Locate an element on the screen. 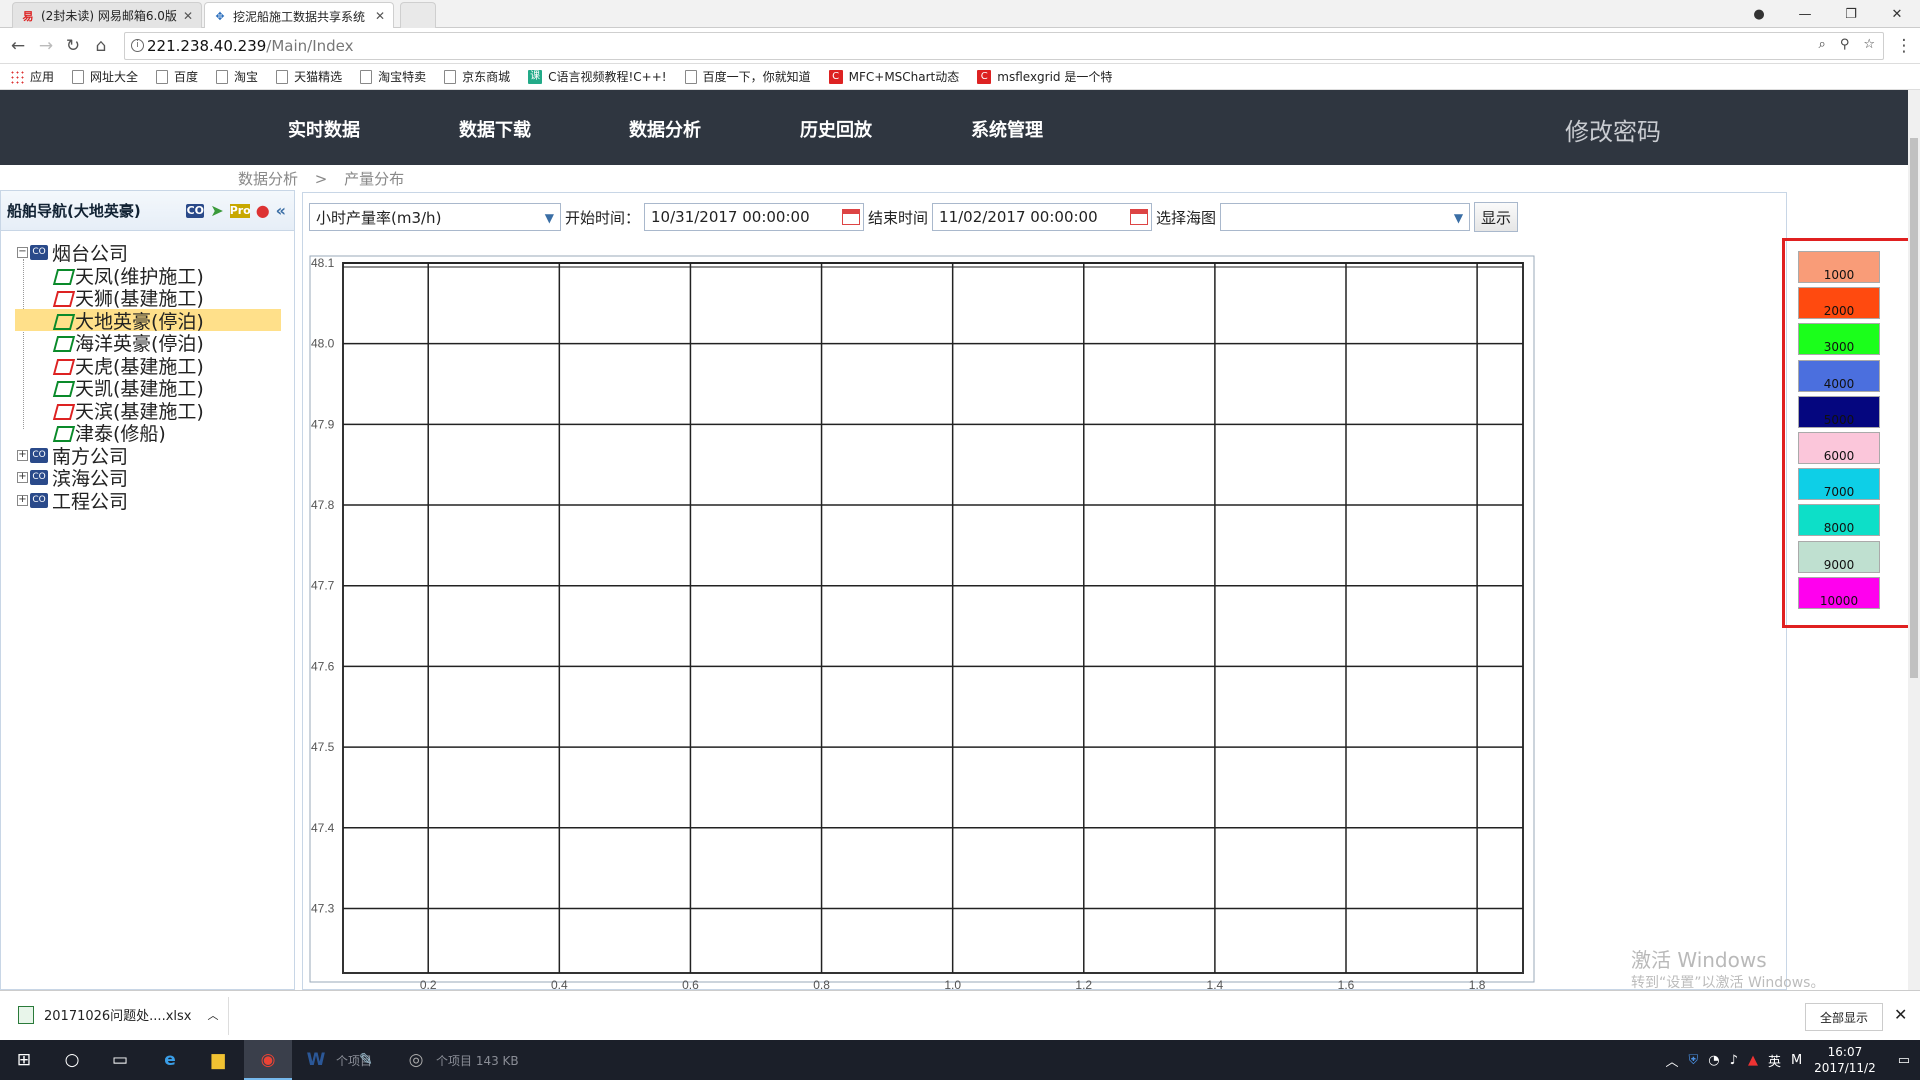 The image size is (1920, 1080). end-time-input: 11/02/2017 00:00:00 is located at coordinates (1042, 217).